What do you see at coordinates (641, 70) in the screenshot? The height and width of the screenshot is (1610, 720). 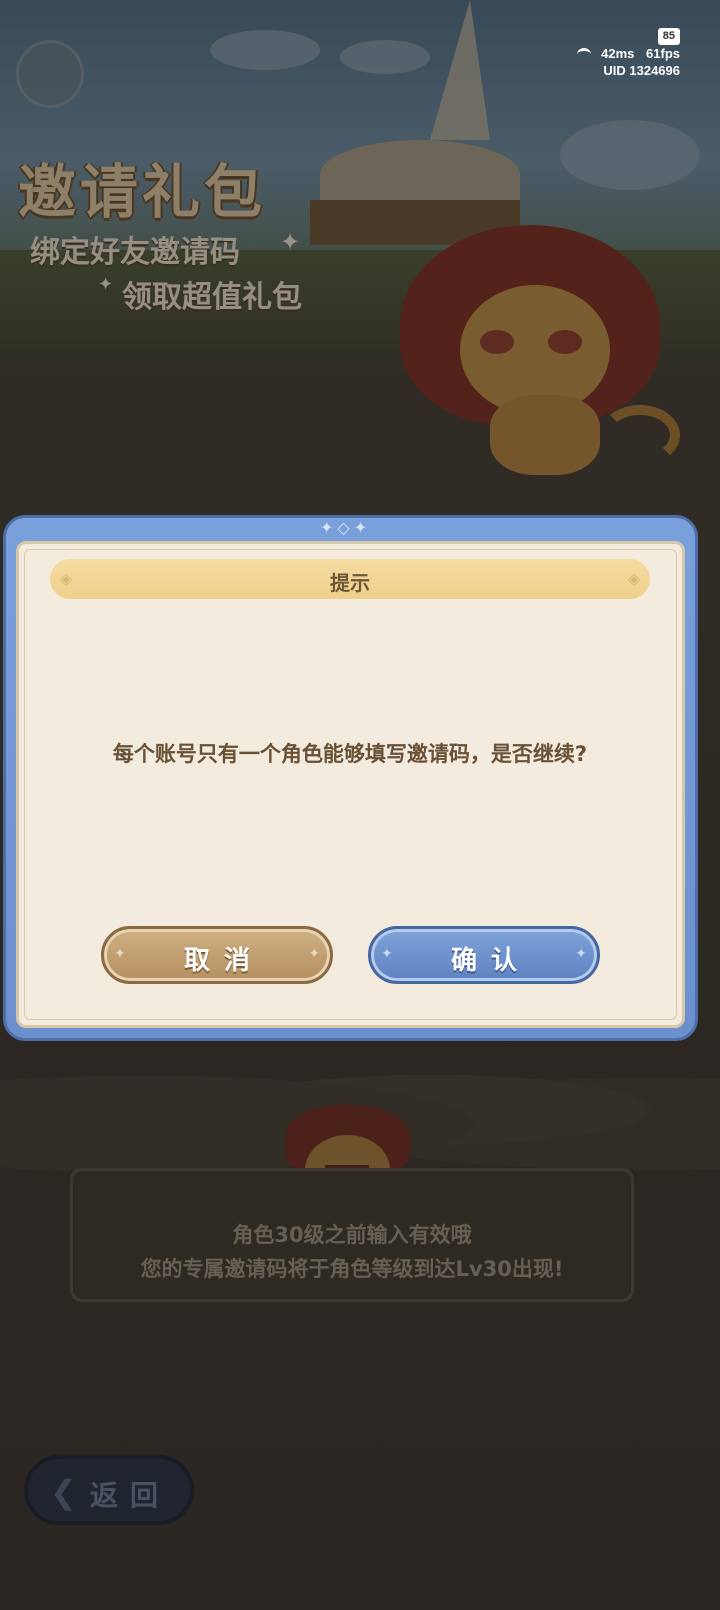 I see `uid-label: UID 1324696` at bounding box center [641, 70].